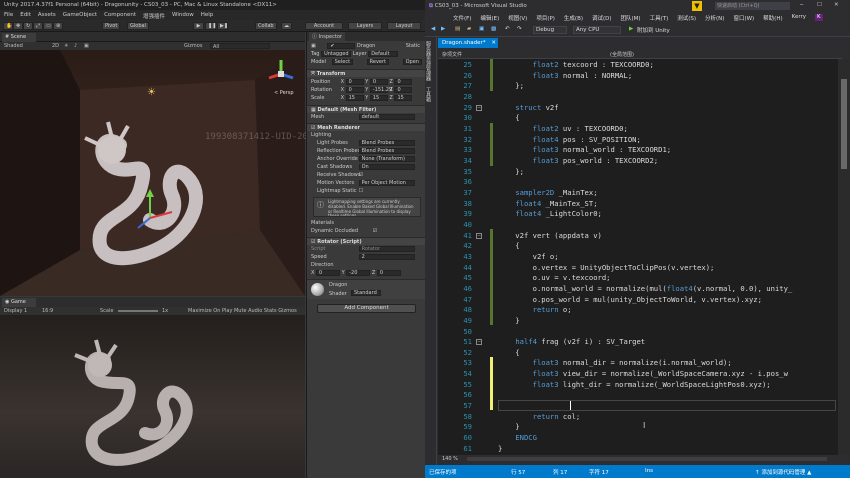 The height and width of the screenshot is (478, 850). Describe the element at coordinates (313, 128) in the screenshot. I see `checkbox-icon: ☑` at that location.